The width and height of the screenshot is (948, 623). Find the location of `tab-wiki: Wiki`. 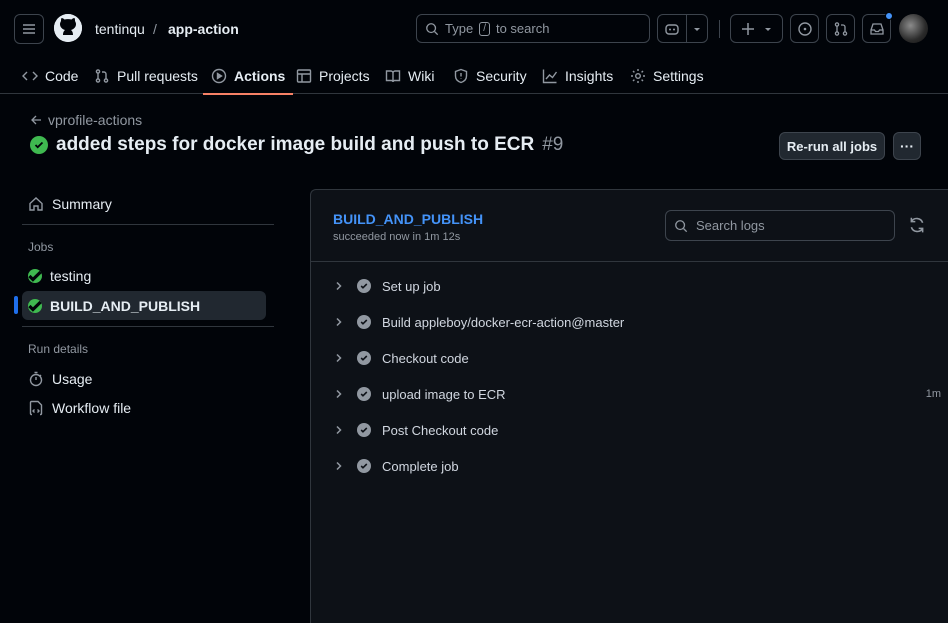

tab-wiki: Wiki is located at coordinates (409, 76).